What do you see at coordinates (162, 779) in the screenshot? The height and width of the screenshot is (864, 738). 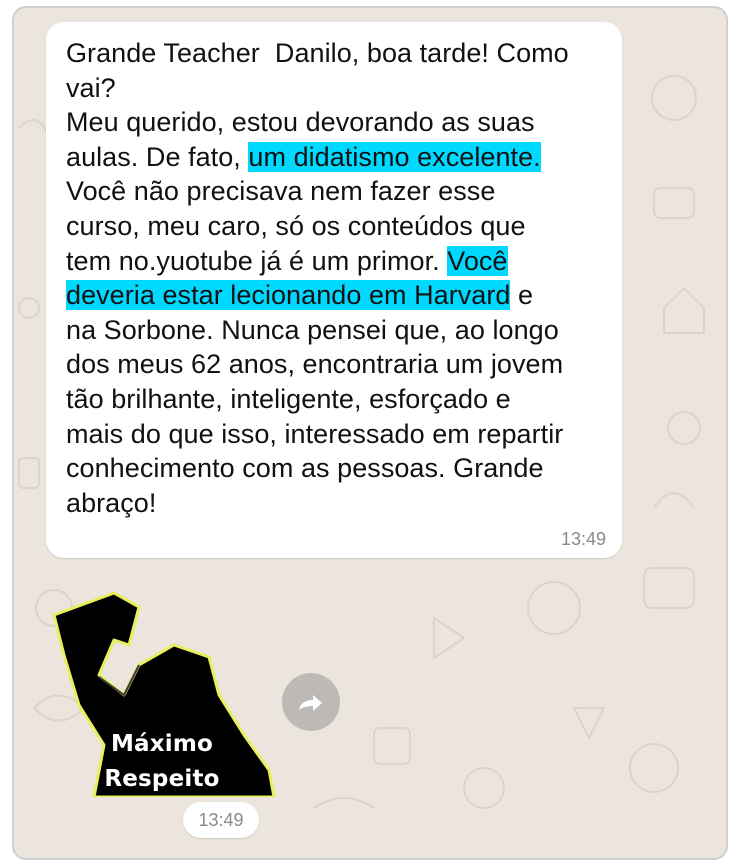 I see `sticker-caption-line2: Respeito` at bounding box center [162, 779].